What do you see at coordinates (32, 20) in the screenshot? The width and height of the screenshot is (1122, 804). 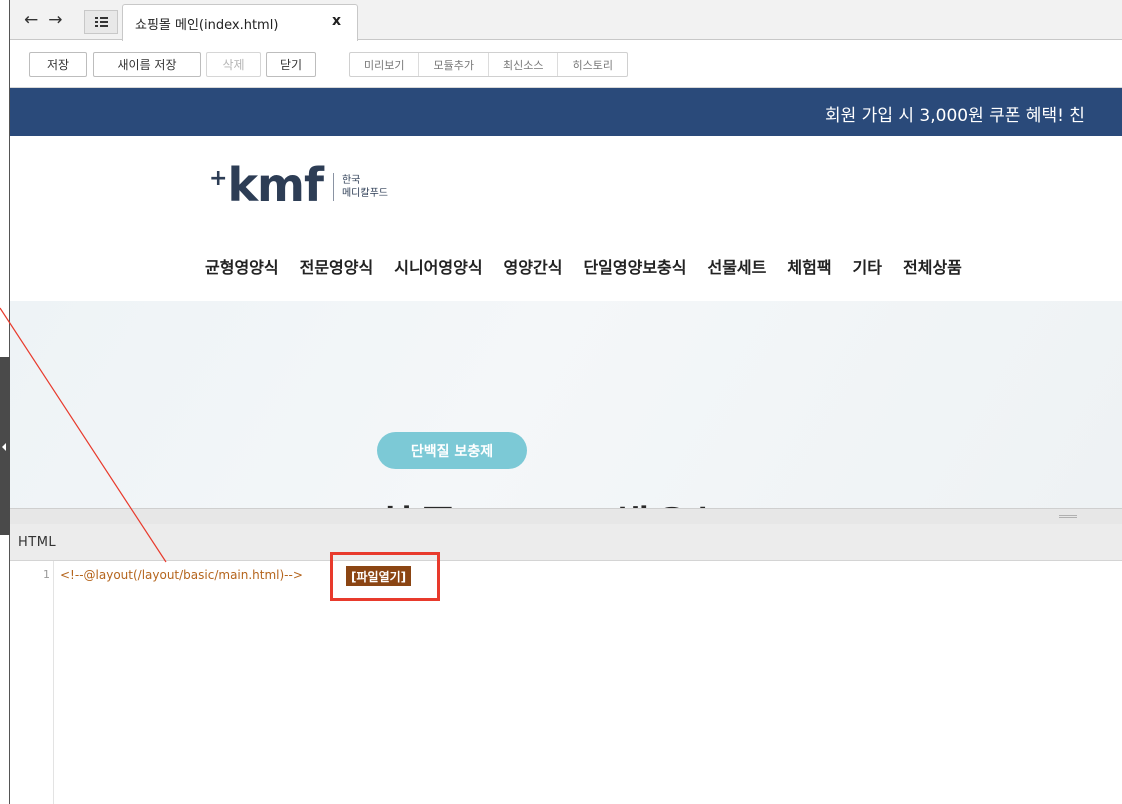 I see `back-arrow-icon: ←` at bounding box center [32, 20].